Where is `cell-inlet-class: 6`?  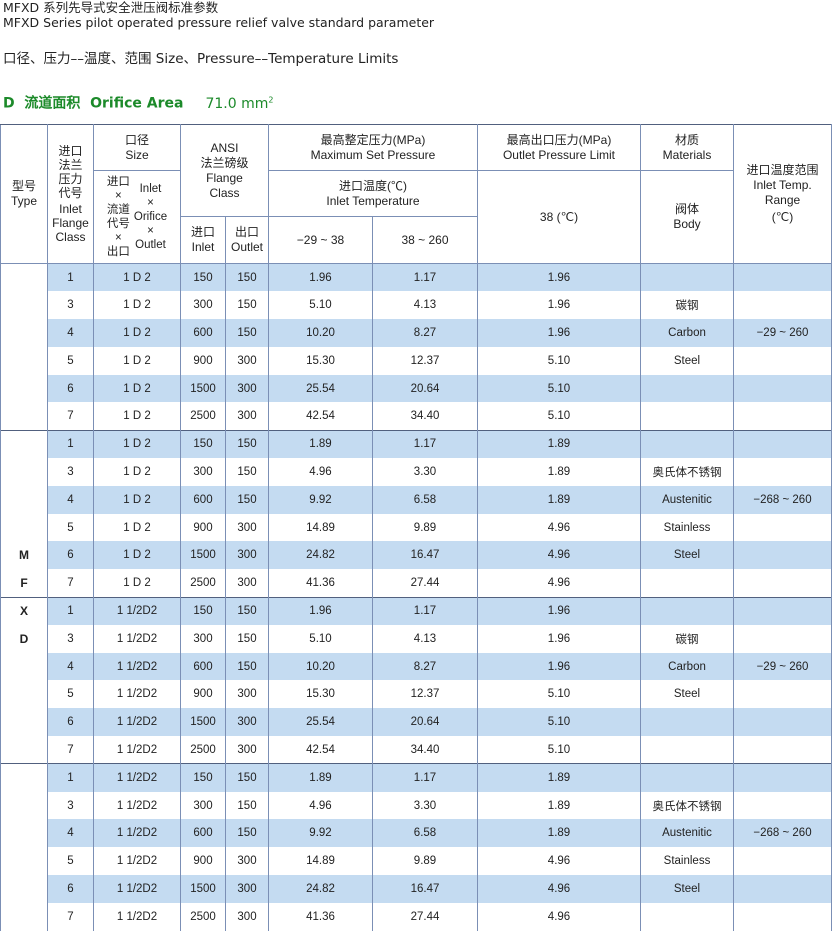 cell-inlet-class: 6 is located at coordinates (70, 388).